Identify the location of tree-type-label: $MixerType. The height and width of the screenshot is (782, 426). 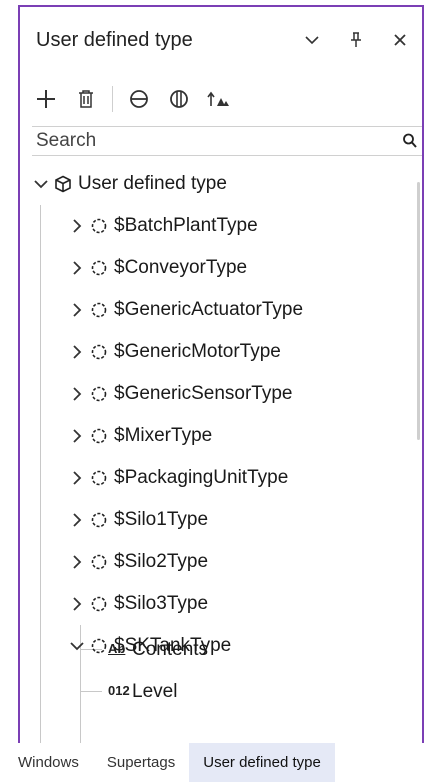
(163, 435).